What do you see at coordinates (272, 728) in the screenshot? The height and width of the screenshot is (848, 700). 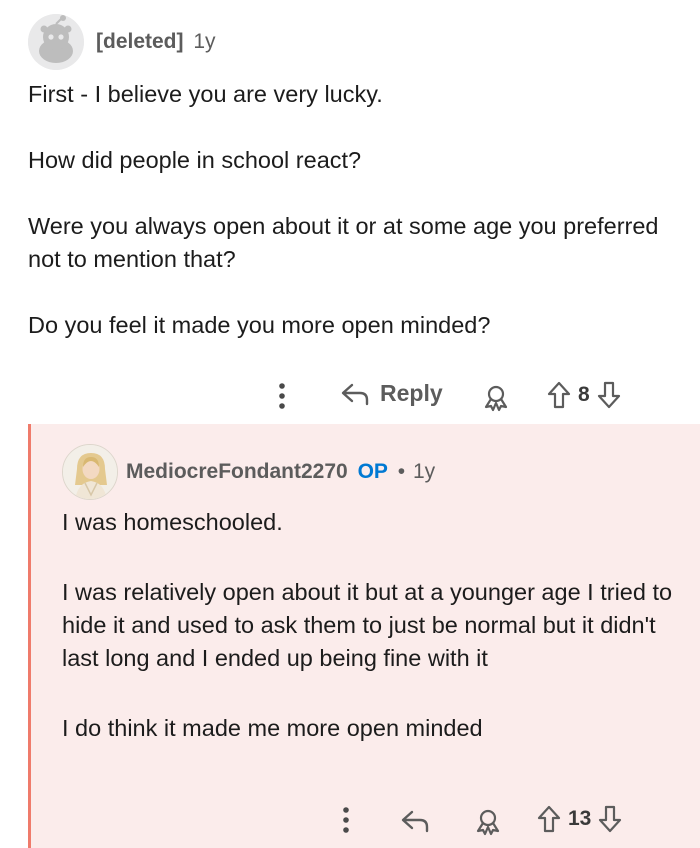 I see `reply-paragraph: I do think it made me more open minded` at bounding box center [272, 728].